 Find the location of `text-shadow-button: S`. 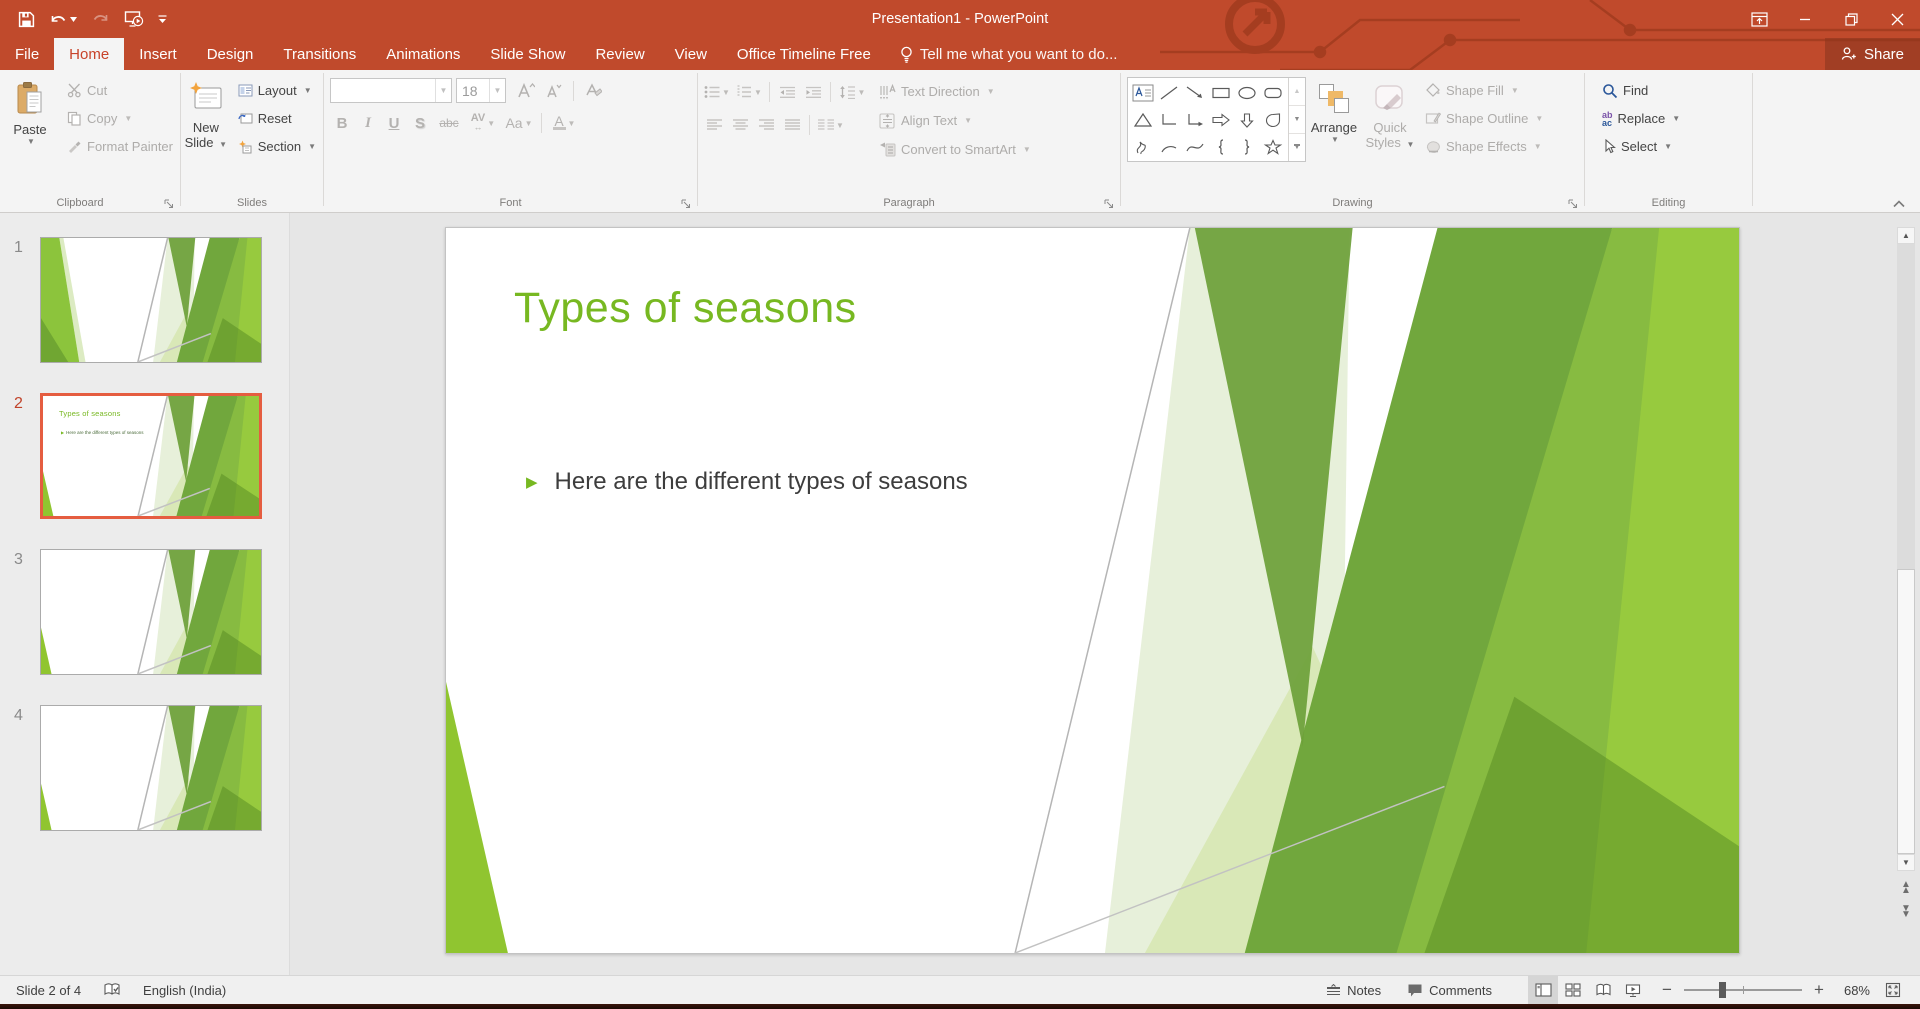

text-shadow-button: S is located at coordinates (420, 123).